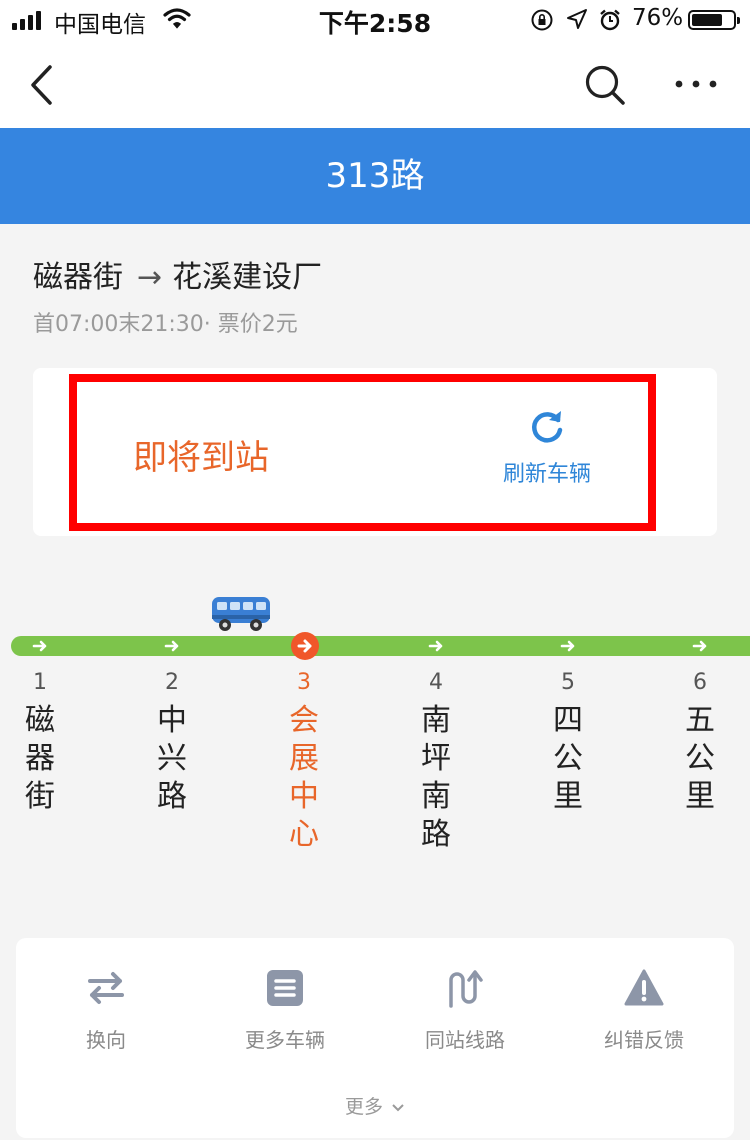 The image size is (750, 1140). Describe the element at coordinates (106, 1010) in the screenshot. I see `action-switch-direction: 换向` at that location.